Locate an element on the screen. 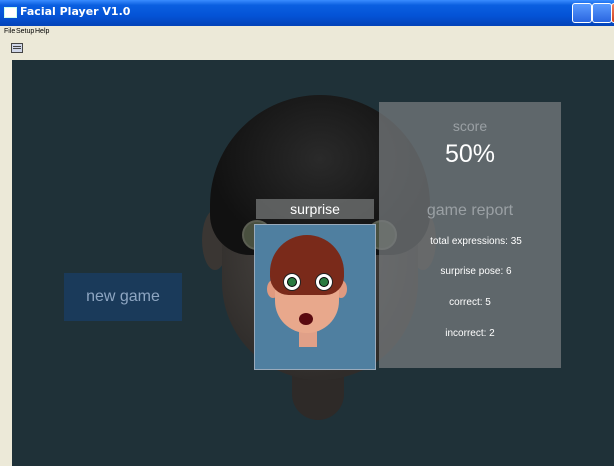 The width and height of the screenshot is (614, 466). score-label: score is located at coordinates (470, 126).